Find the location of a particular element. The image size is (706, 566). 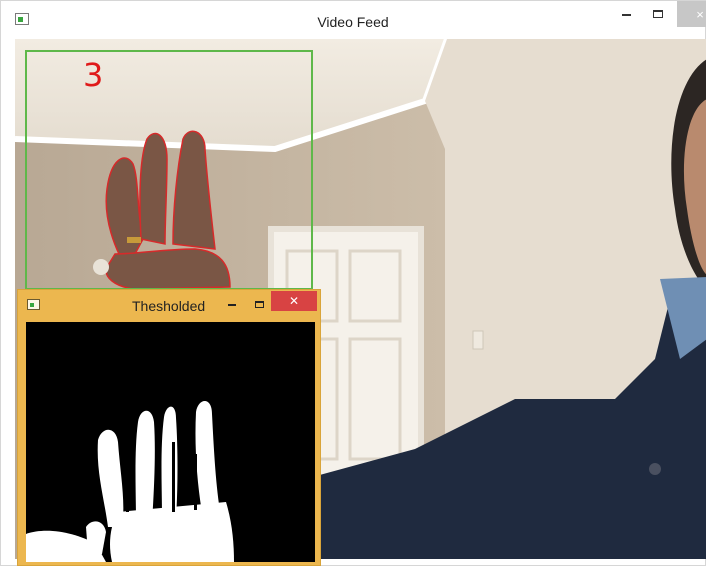

finger-count-label: 3 is located at coordinates (93, 75).